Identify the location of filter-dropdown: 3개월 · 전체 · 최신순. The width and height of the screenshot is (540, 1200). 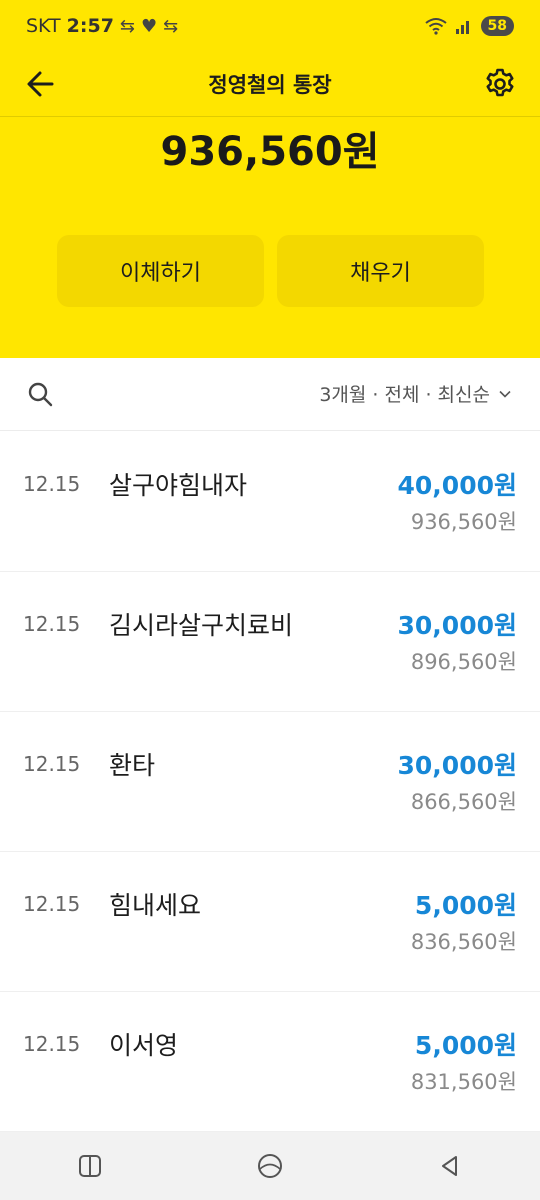
(415, 393).